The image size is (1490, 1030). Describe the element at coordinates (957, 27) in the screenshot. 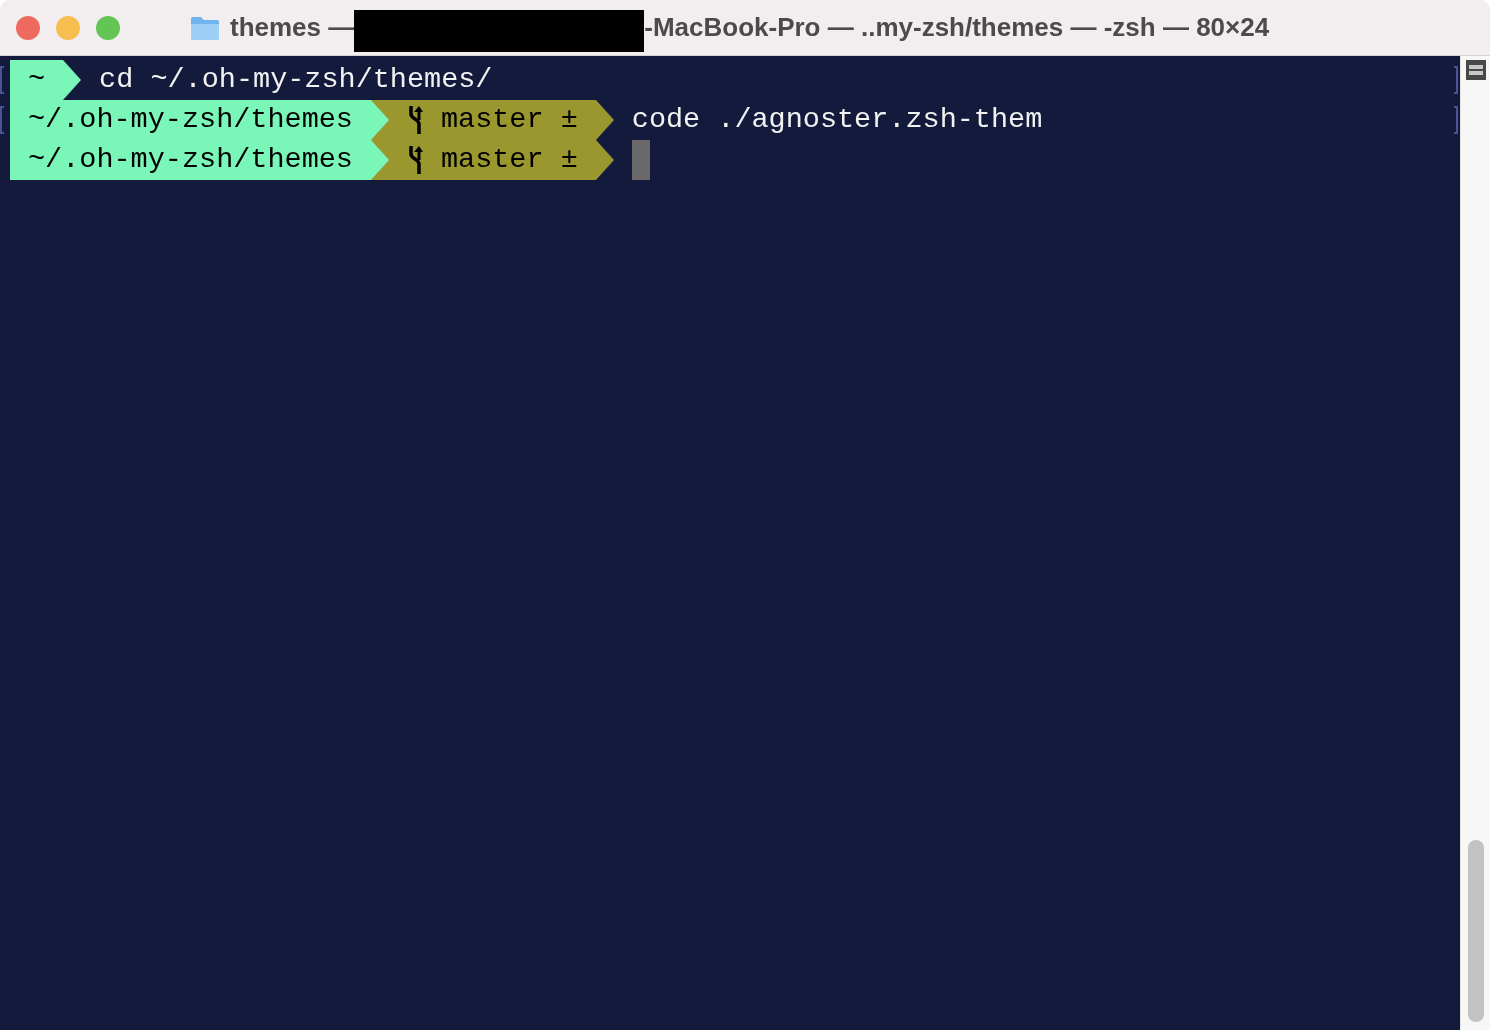

I see `window-title: -MacBook-Pro — ..my-zsh/themes — -zsh — 80×24` at that location.